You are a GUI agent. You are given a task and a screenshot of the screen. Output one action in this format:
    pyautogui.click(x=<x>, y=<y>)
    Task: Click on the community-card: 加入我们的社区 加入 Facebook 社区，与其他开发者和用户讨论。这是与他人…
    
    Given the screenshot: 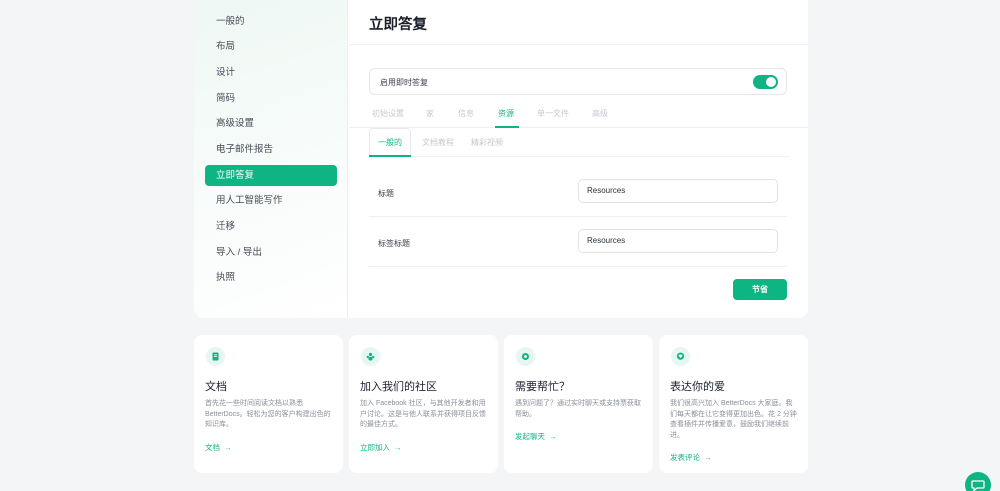 What is the action you would take?
    pyautogui.click(x=423, y=404)
    